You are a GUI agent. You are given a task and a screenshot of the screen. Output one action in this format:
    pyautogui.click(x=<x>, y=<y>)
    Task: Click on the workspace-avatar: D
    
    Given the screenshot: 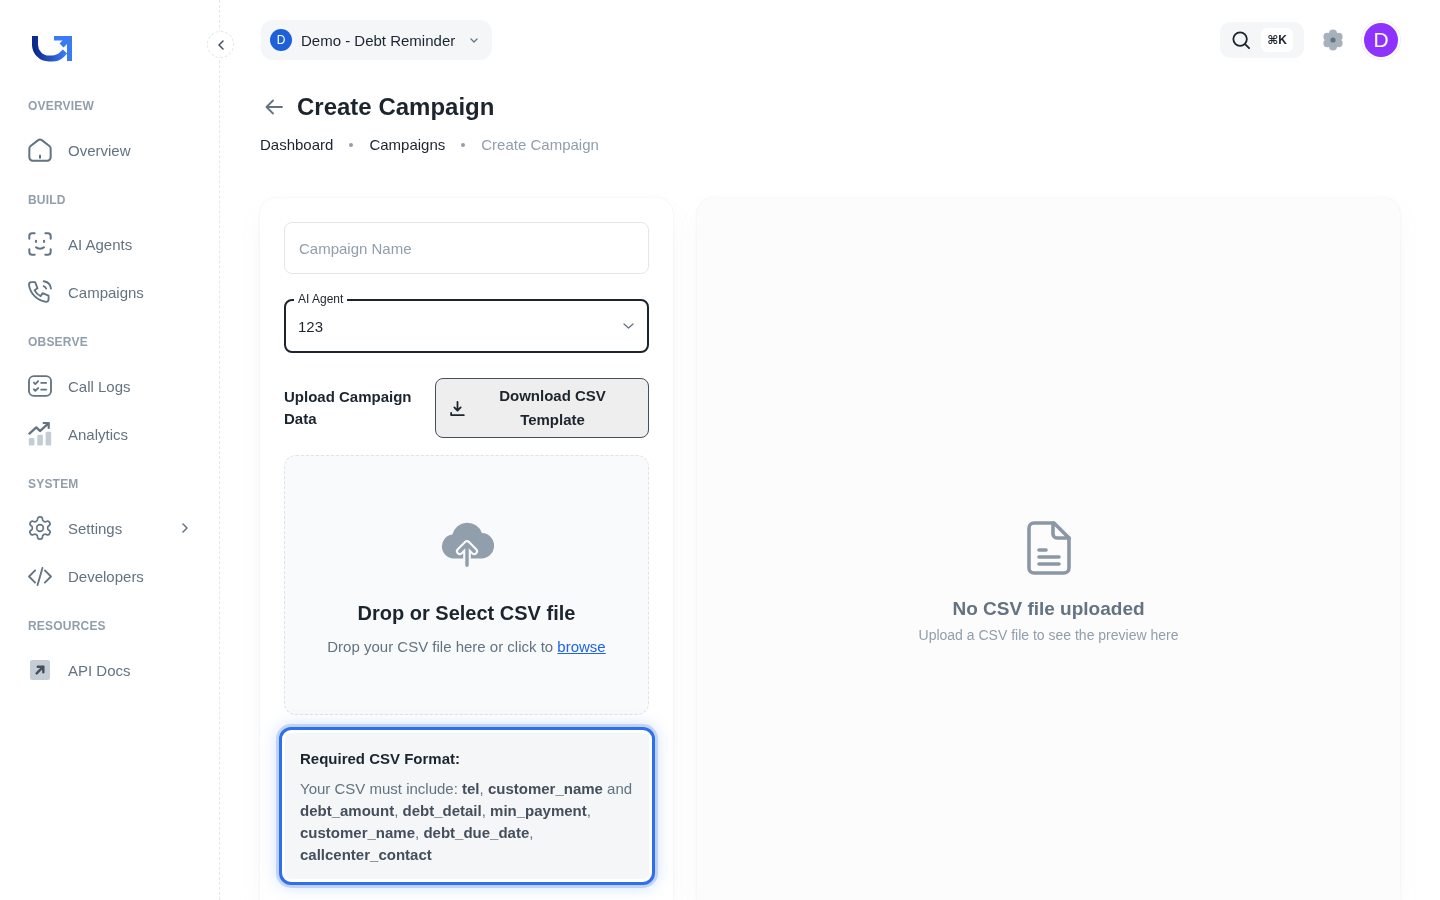 What is the action you would take?
    pyautogui.click(x=281, y=40)
    